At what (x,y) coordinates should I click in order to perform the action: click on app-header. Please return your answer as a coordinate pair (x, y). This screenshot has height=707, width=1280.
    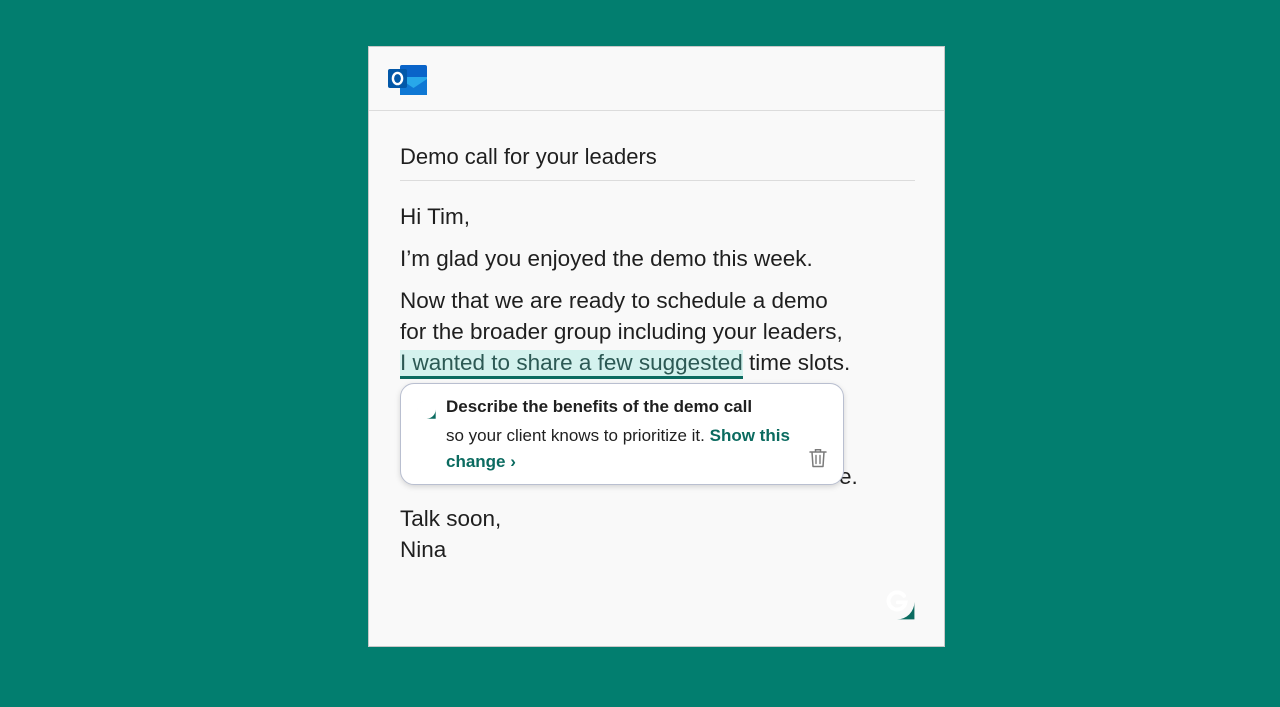
    Looking at the image, I should click on (656, 79).